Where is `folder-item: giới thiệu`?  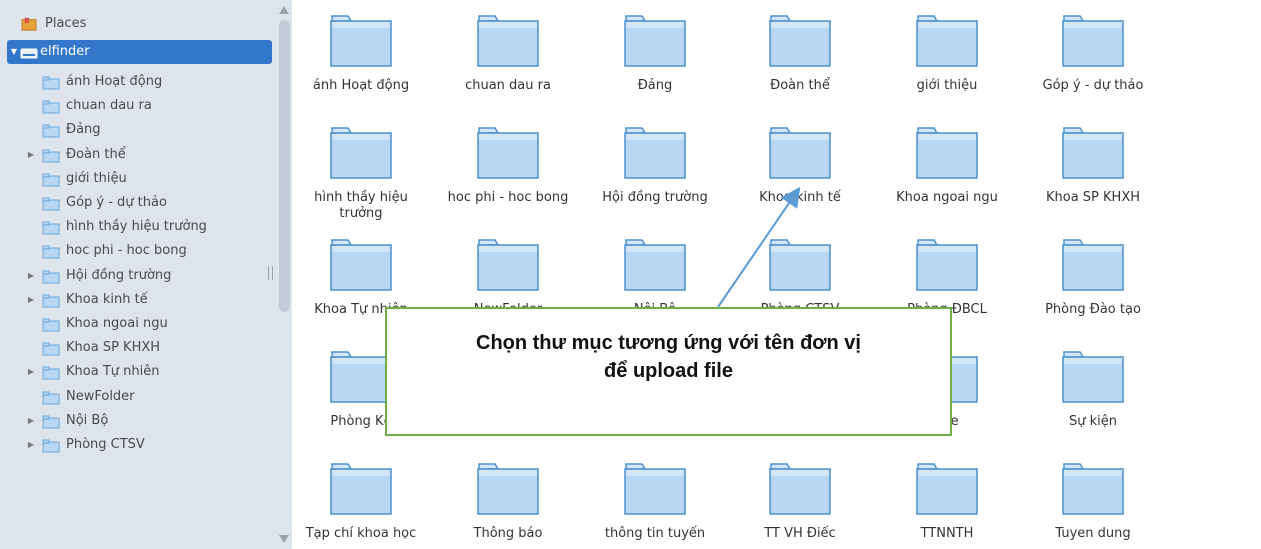 folder-item: giới thiệu is located at coordinates (947, 54).